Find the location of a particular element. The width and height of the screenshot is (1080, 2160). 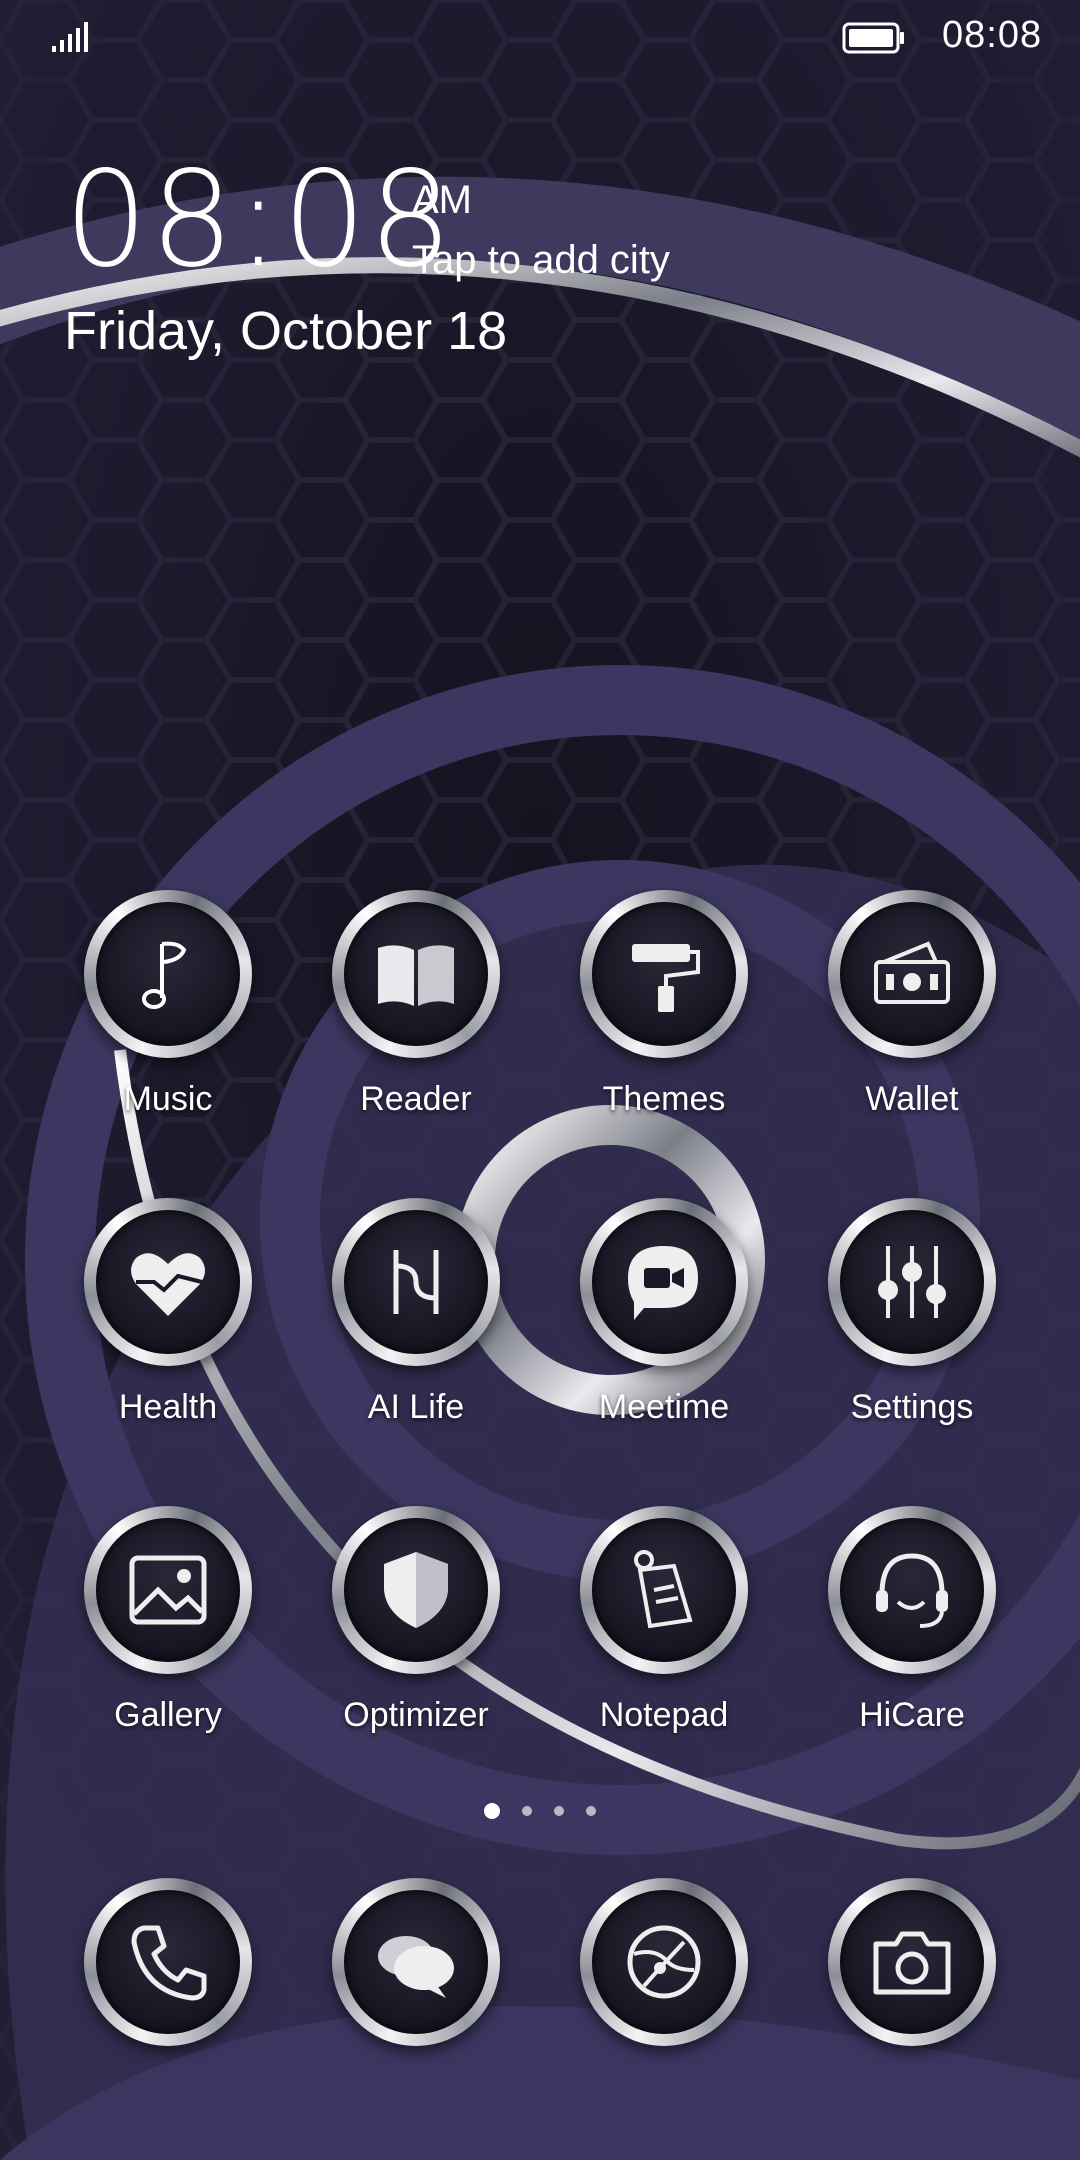

app-ai-life: AI Life is located at coordinates (416, 1328).